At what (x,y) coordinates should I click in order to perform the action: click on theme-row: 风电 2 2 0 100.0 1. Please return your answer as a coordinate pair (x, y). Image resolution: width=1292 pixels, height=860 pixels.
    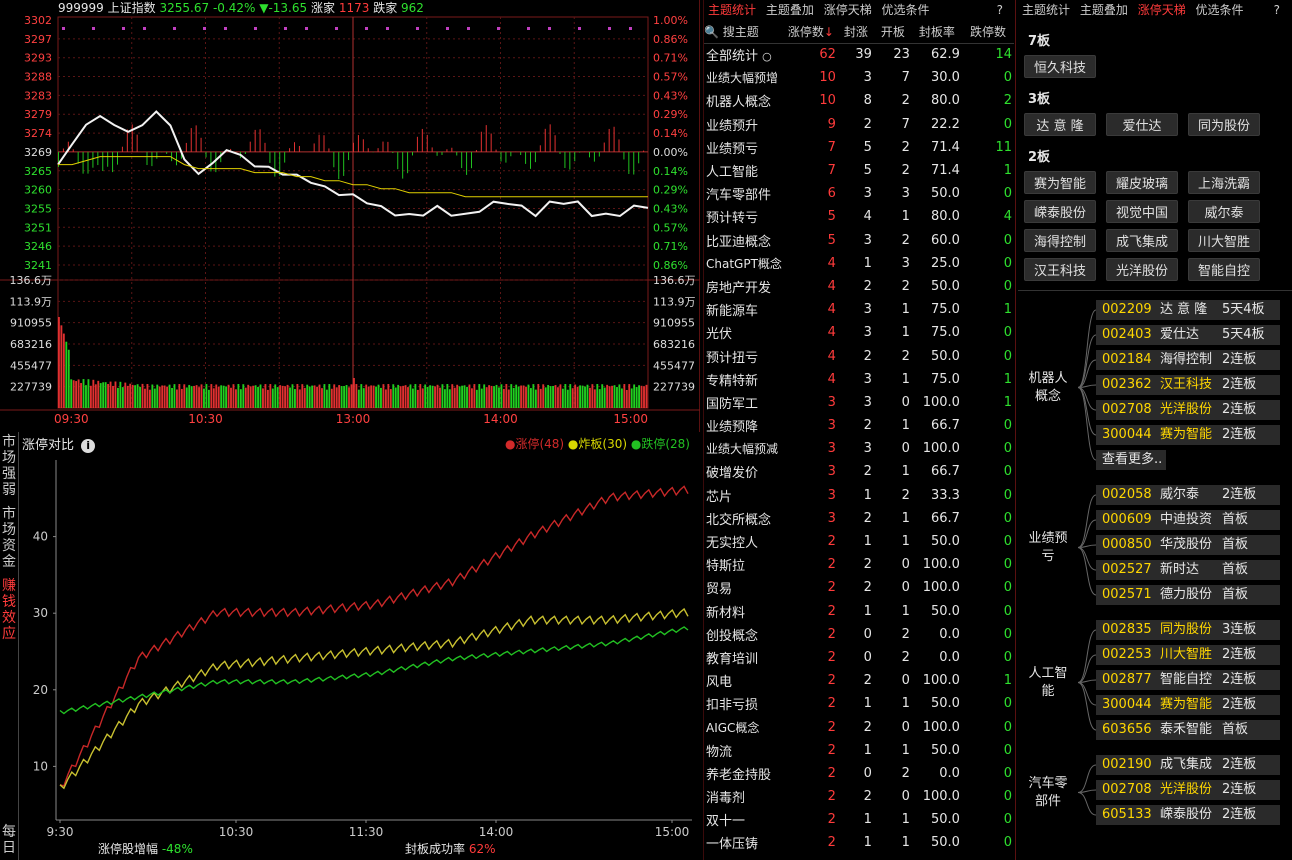
    Looking at the image, I should click on (859, 680).